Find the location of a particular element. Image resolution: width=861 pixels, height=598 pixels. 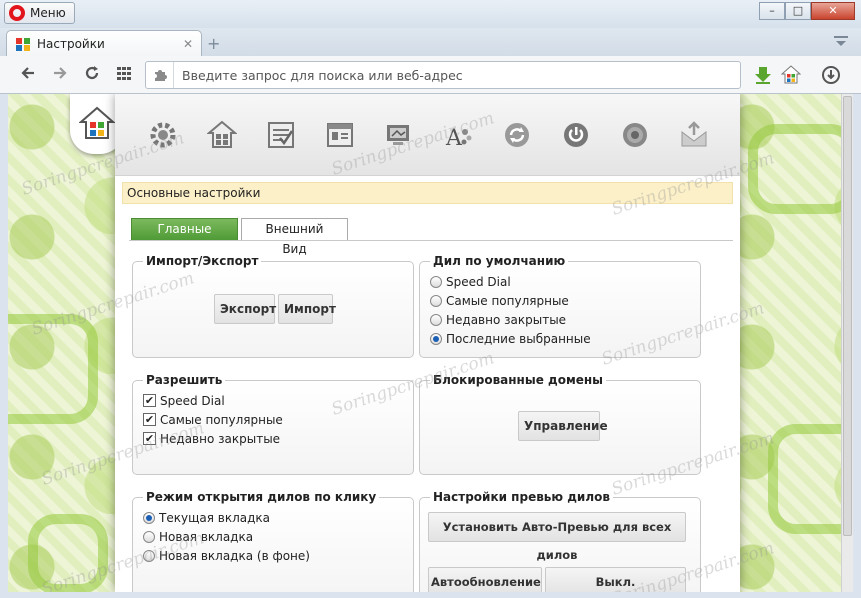

allow-legend: Разрешить is located at coordinates (184, 380).